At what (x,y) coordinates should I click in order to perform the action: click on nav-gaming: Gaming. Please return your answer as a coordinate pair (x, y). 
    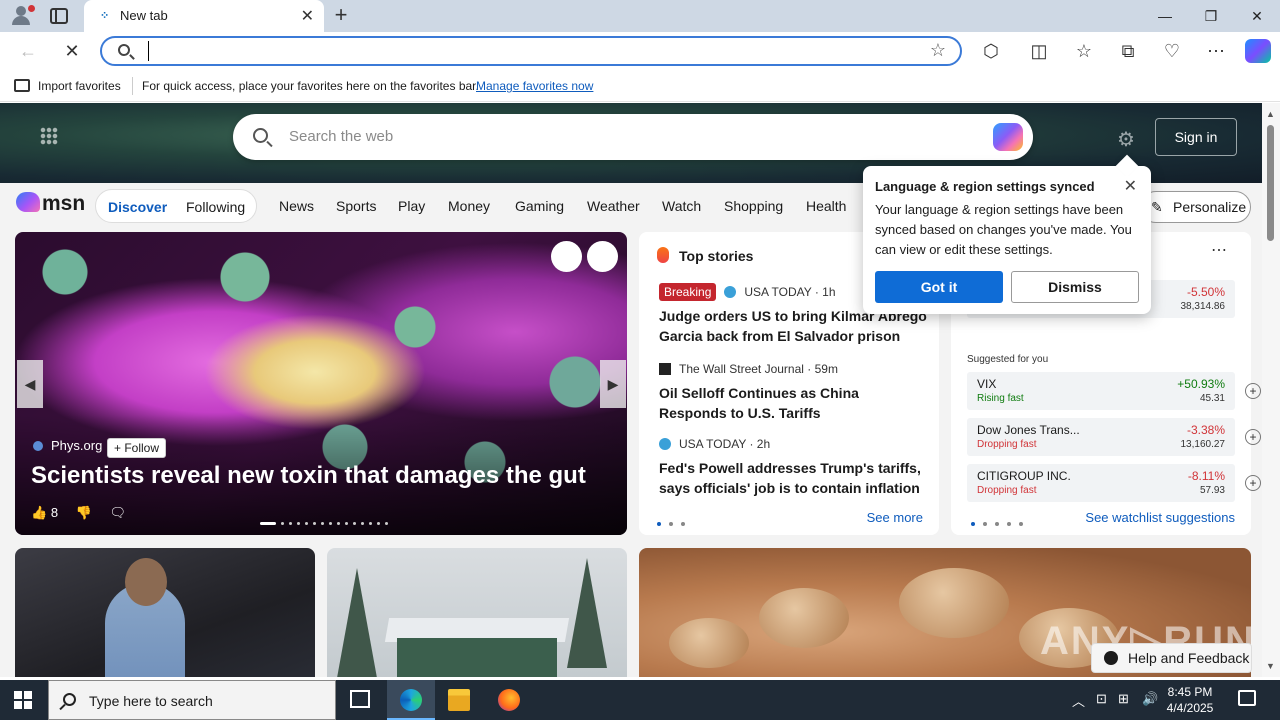
    Looking at the image, I should click on (539, 206).